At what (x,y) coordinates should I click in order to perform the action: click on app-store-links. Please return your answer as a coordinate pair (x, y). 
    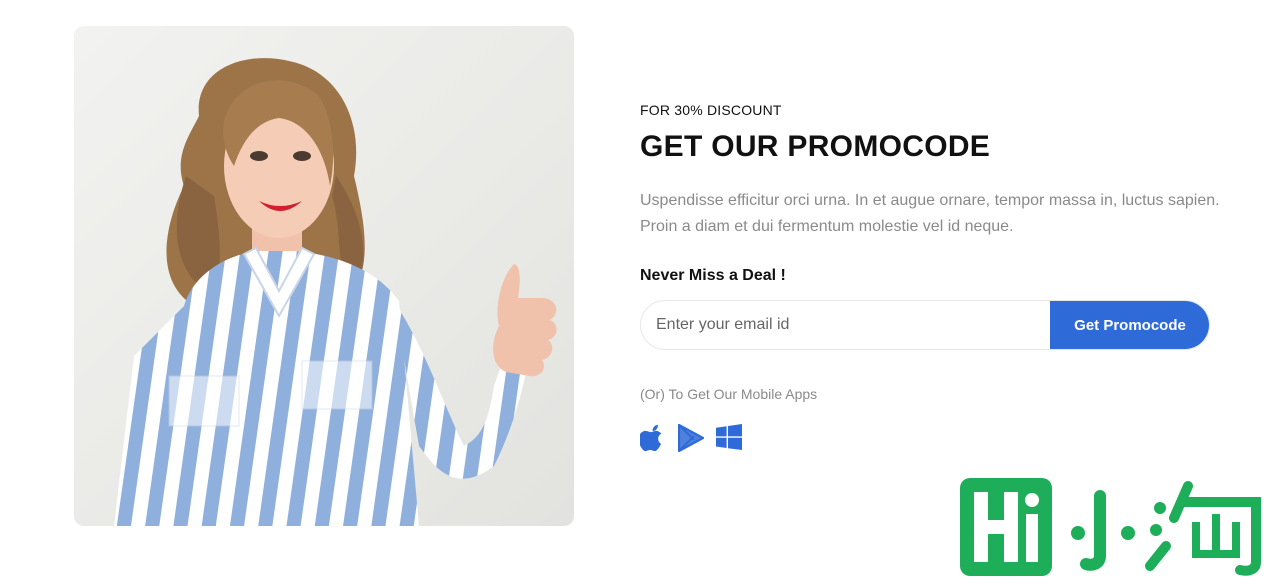
    Looking at the image, I should click on (690, 438).